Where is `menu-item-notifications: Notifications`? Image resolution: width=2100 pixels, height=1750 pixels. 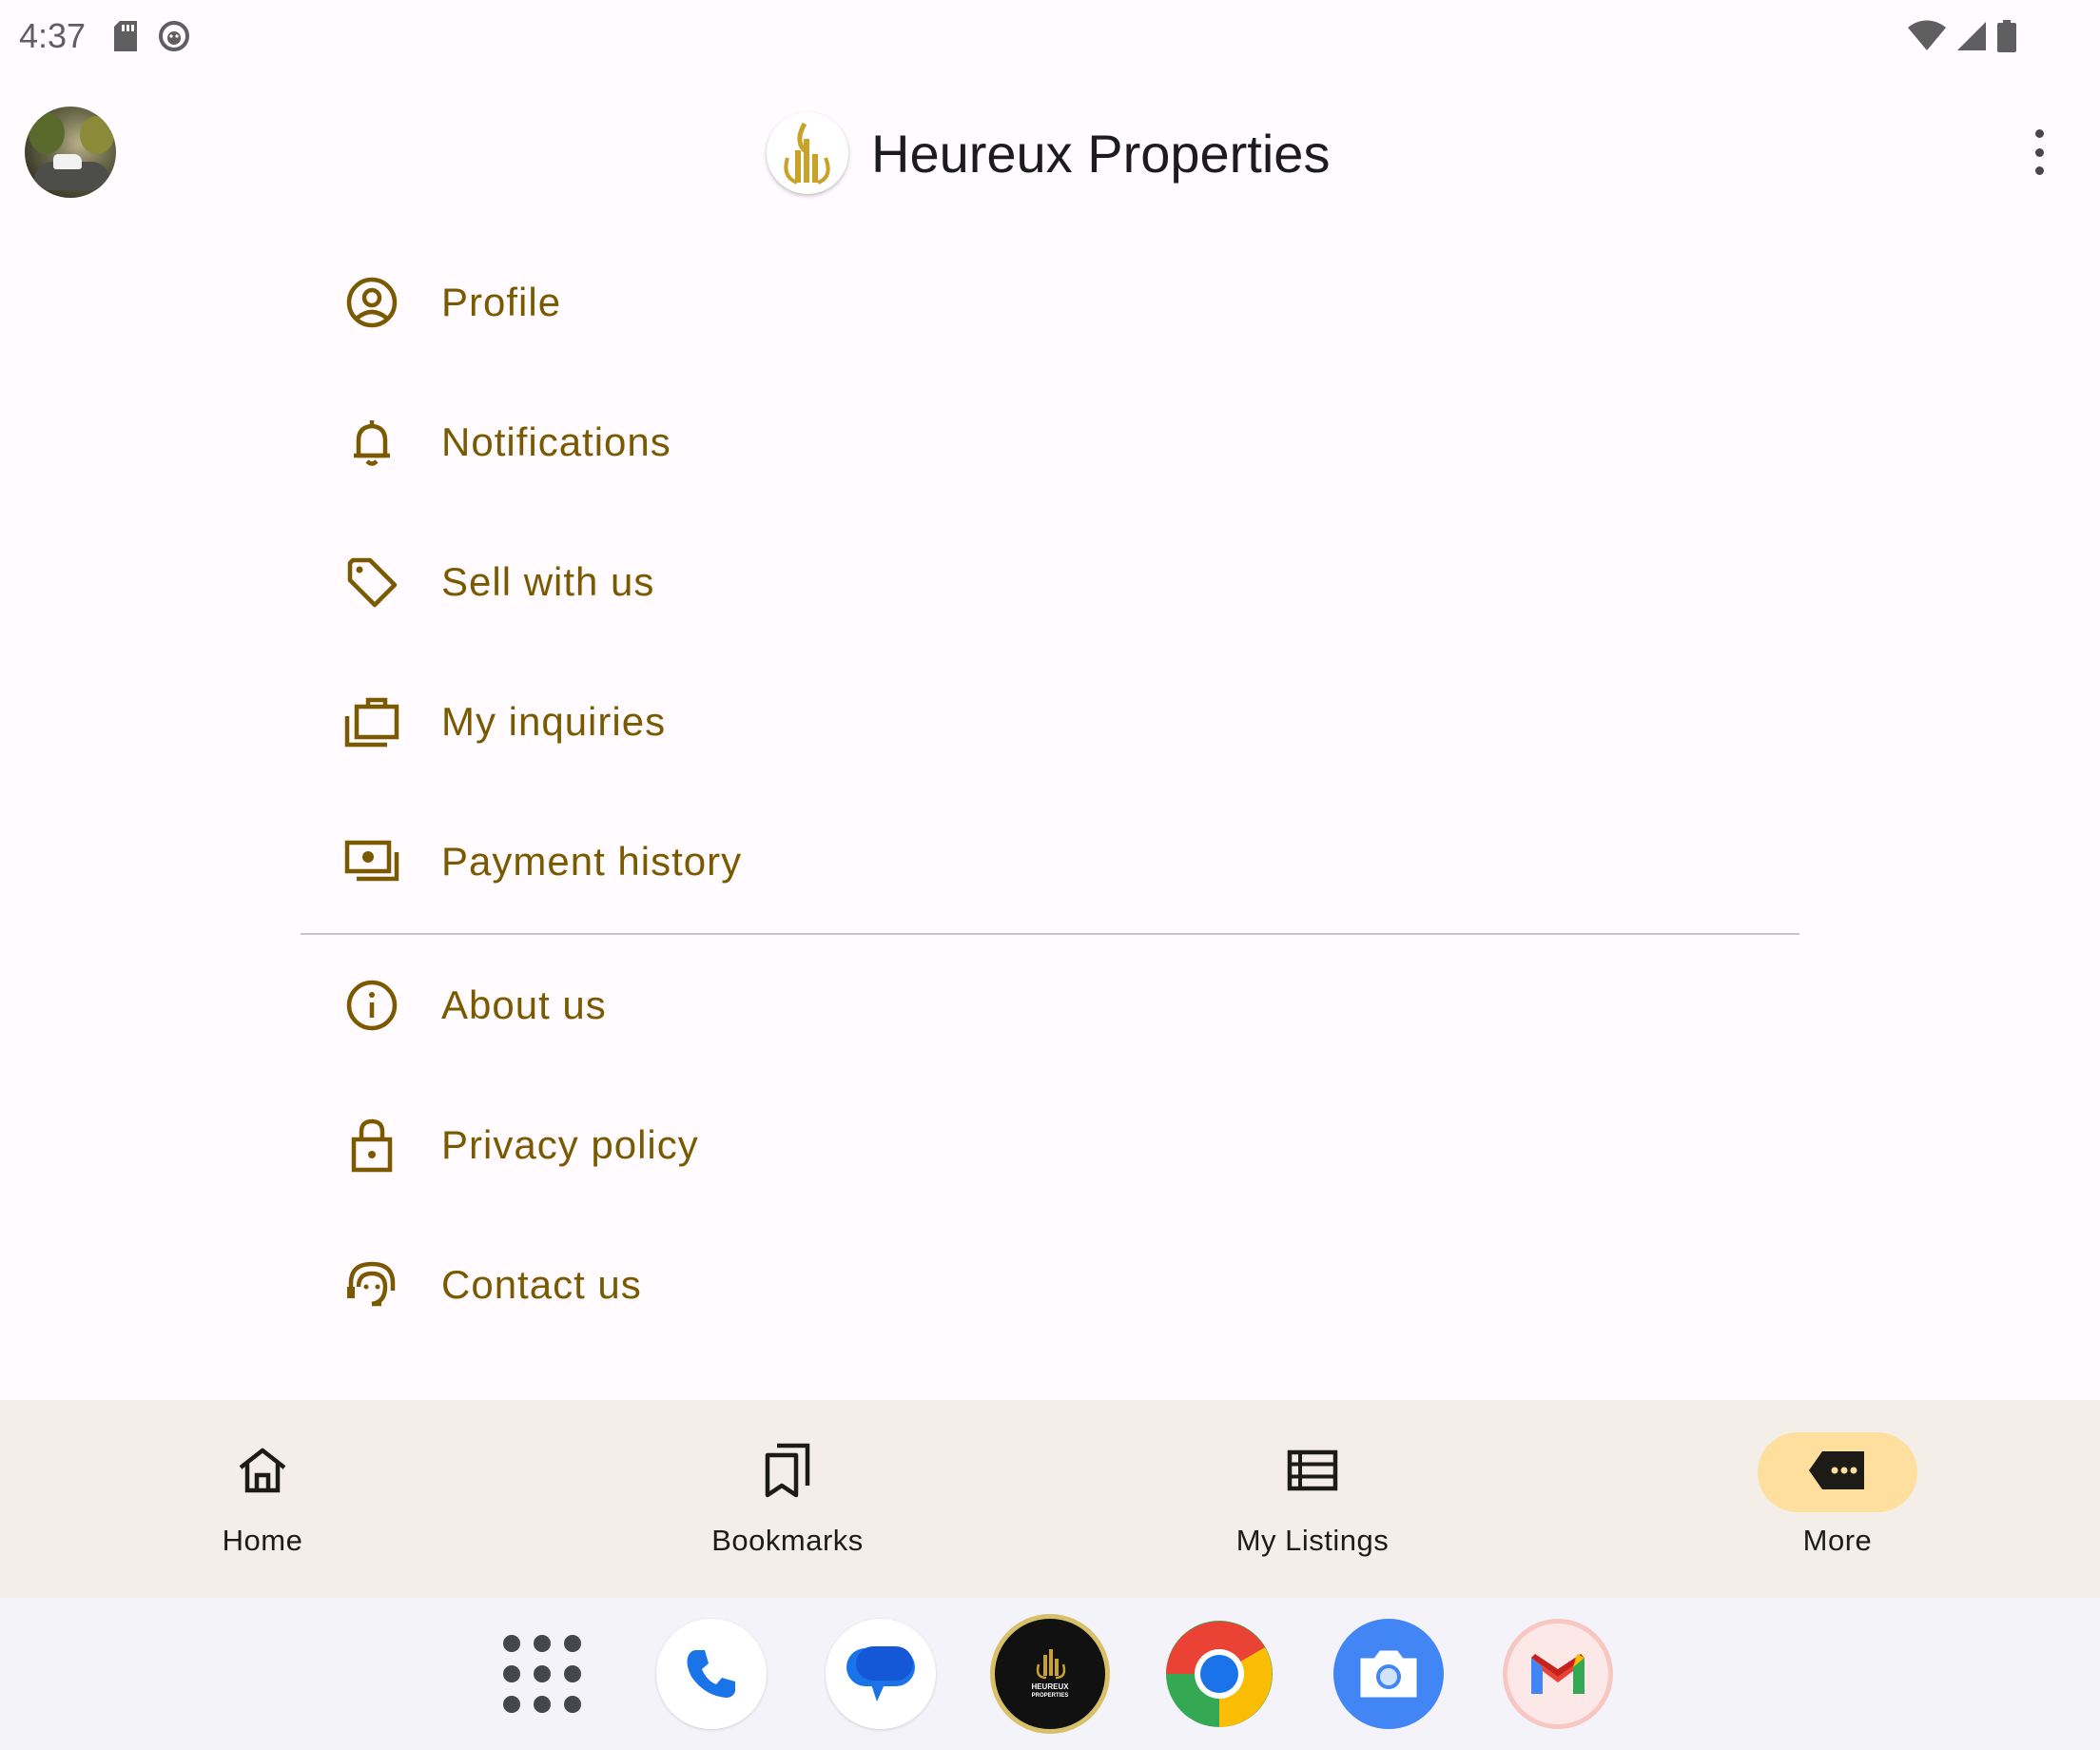 menu-item-notifications: Notifications is located at coordinates (1050, 442).